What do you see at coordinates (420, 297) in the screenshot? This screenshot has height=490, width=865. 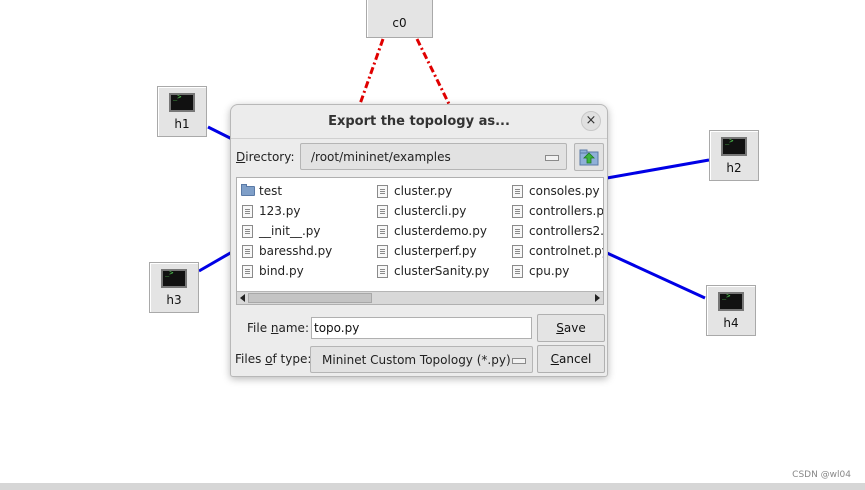 I see `horizontal-scrollbar` at bounding box center [420, 297].